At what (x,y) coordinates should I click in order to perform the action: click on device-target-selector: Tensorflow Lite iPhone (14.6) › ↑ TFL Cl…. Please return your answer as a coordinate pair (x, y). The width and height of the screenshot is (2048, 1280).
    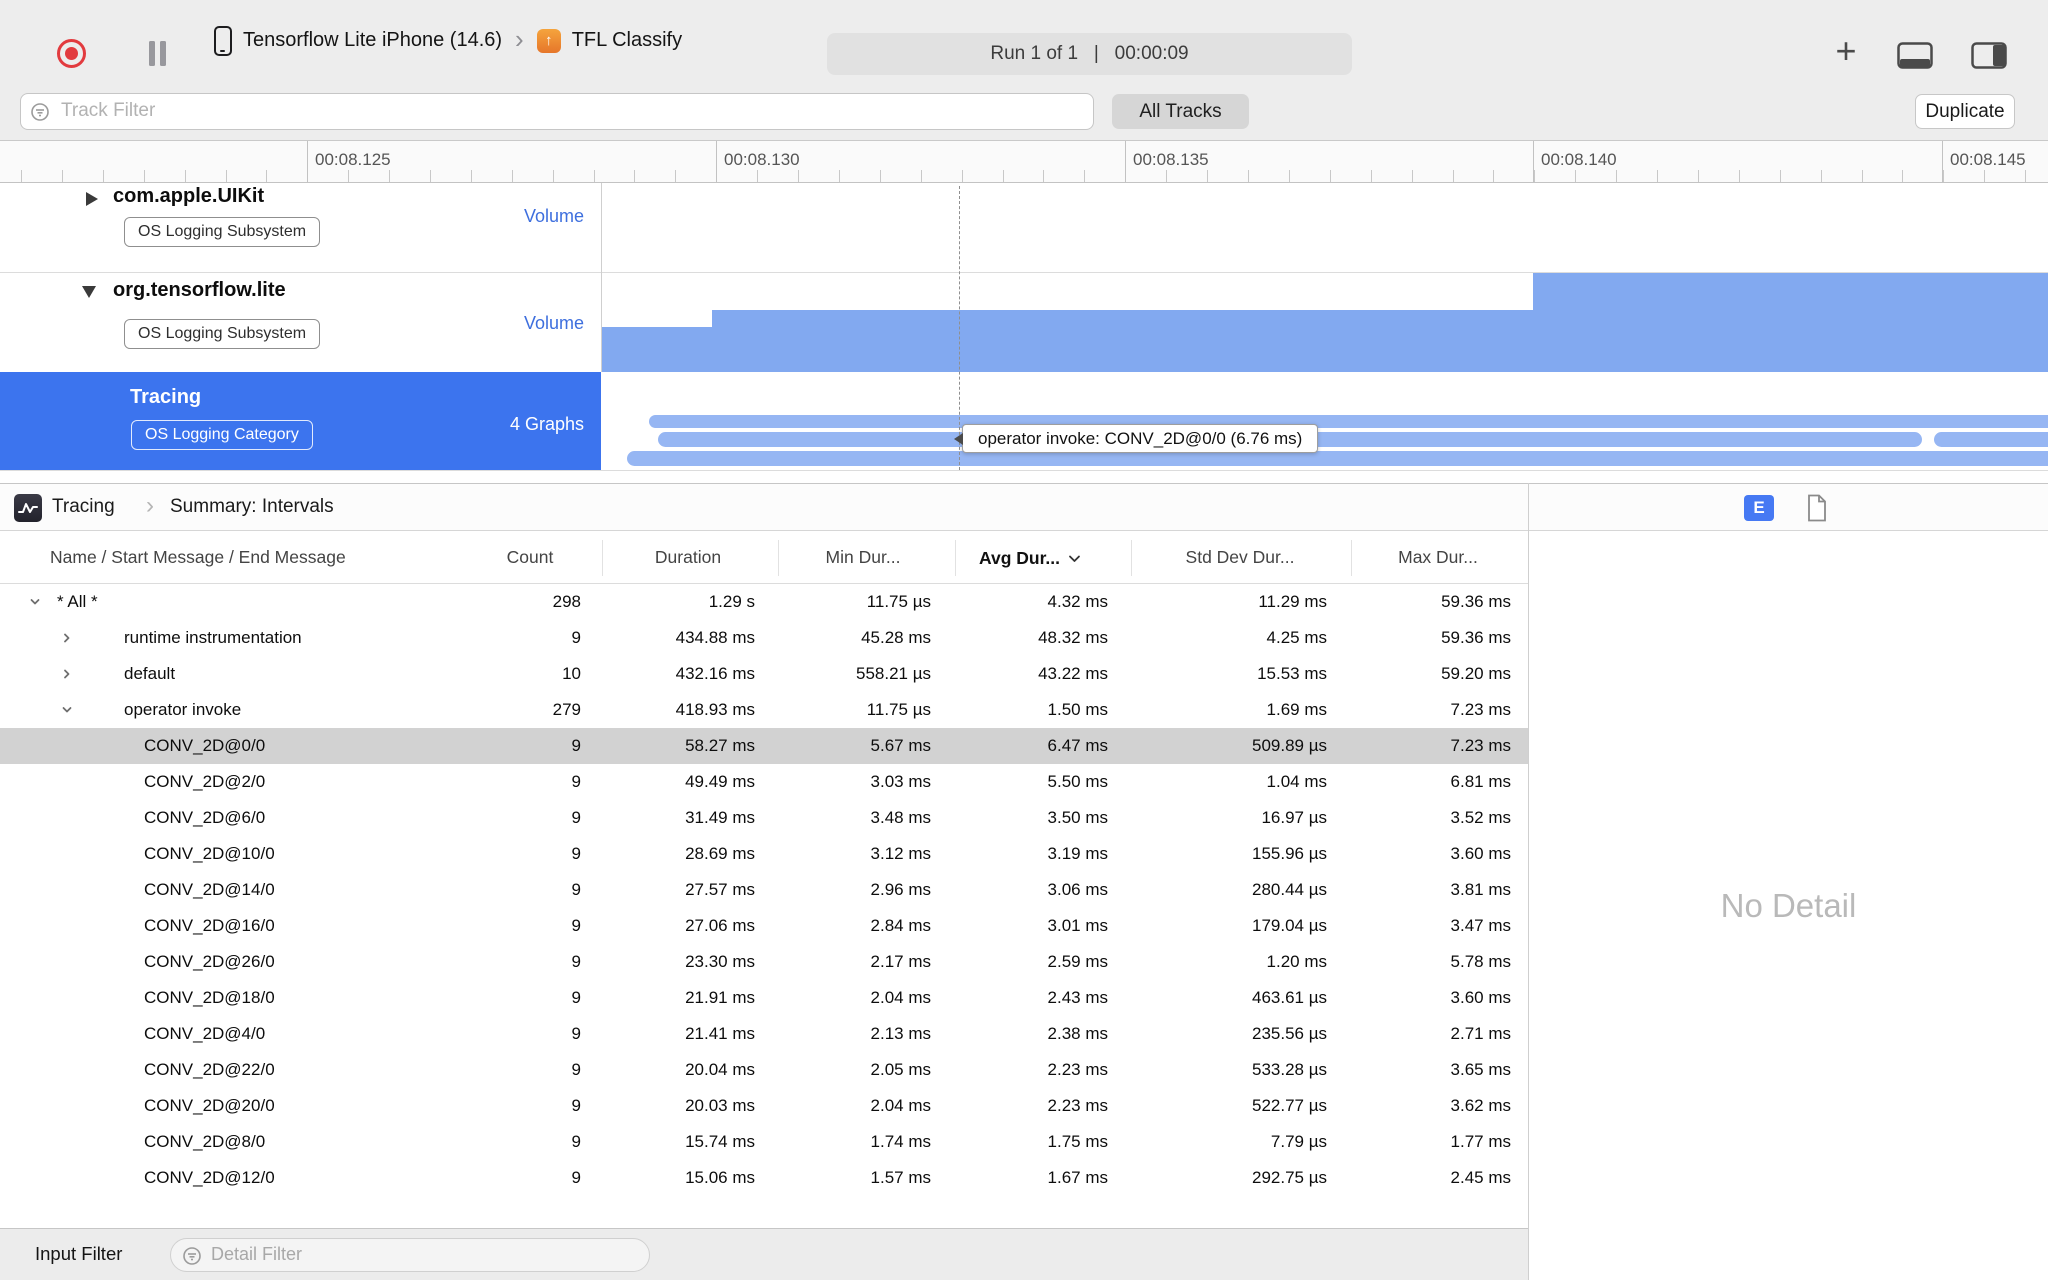
    Looking at the image, I should click on (448, 40).